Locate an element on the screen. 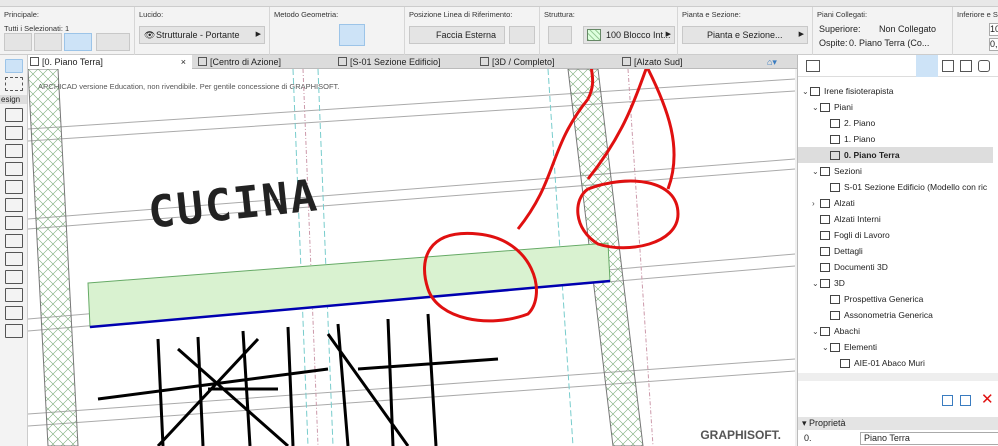 The image size is (998, 446). geometry-method-button is located at coordinates (352, 35).